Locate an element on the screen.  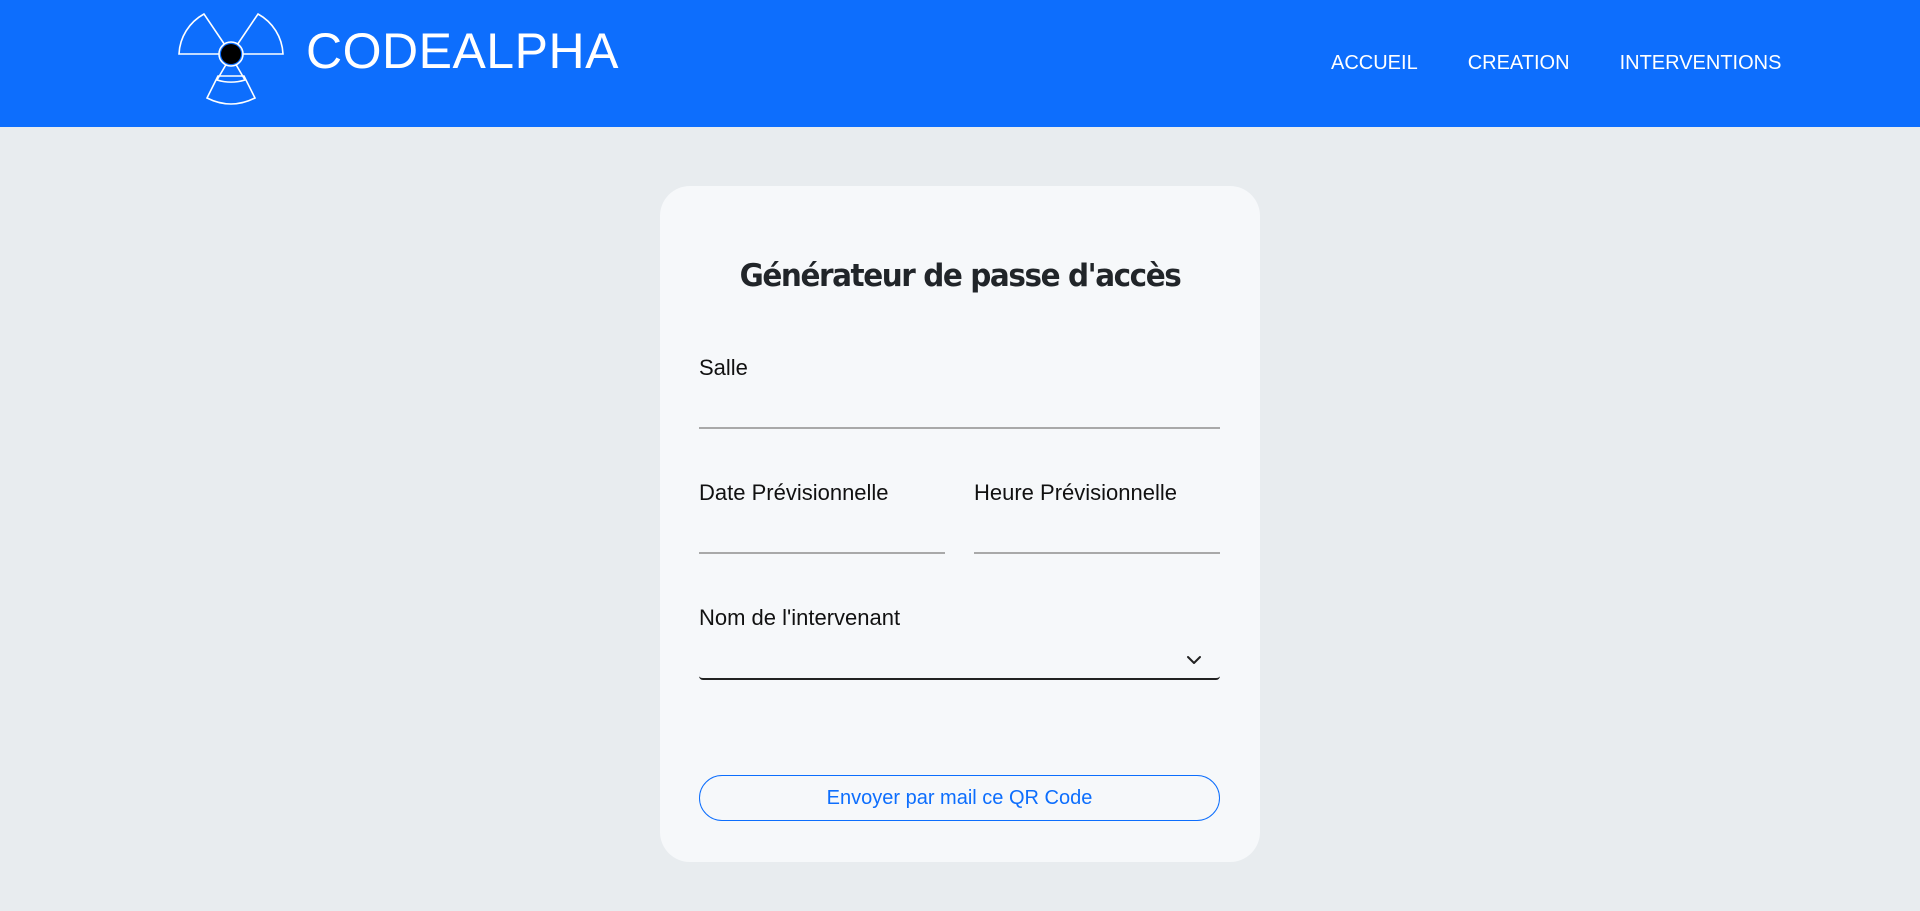
salle-input is located at coordinates (959, 413).